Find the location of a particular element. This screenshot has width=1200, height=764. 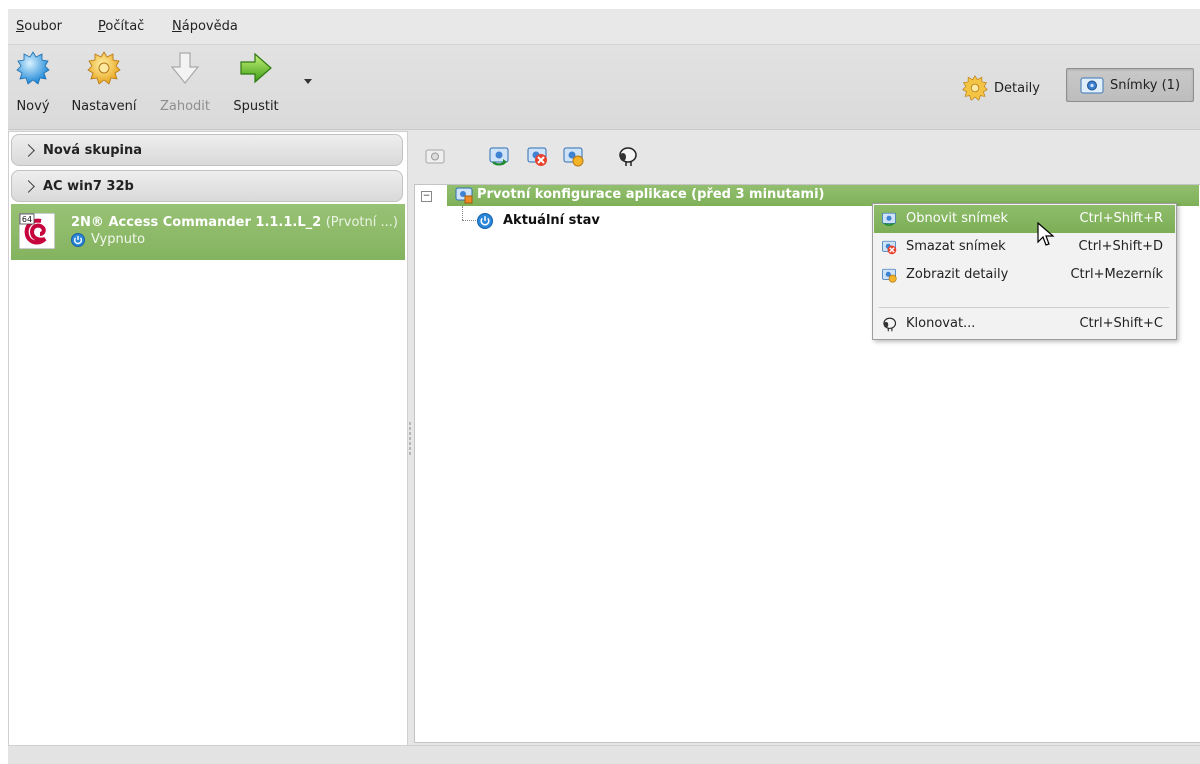

menu-item-label: Zobrazit detaily is located at coordinates (957, 274).